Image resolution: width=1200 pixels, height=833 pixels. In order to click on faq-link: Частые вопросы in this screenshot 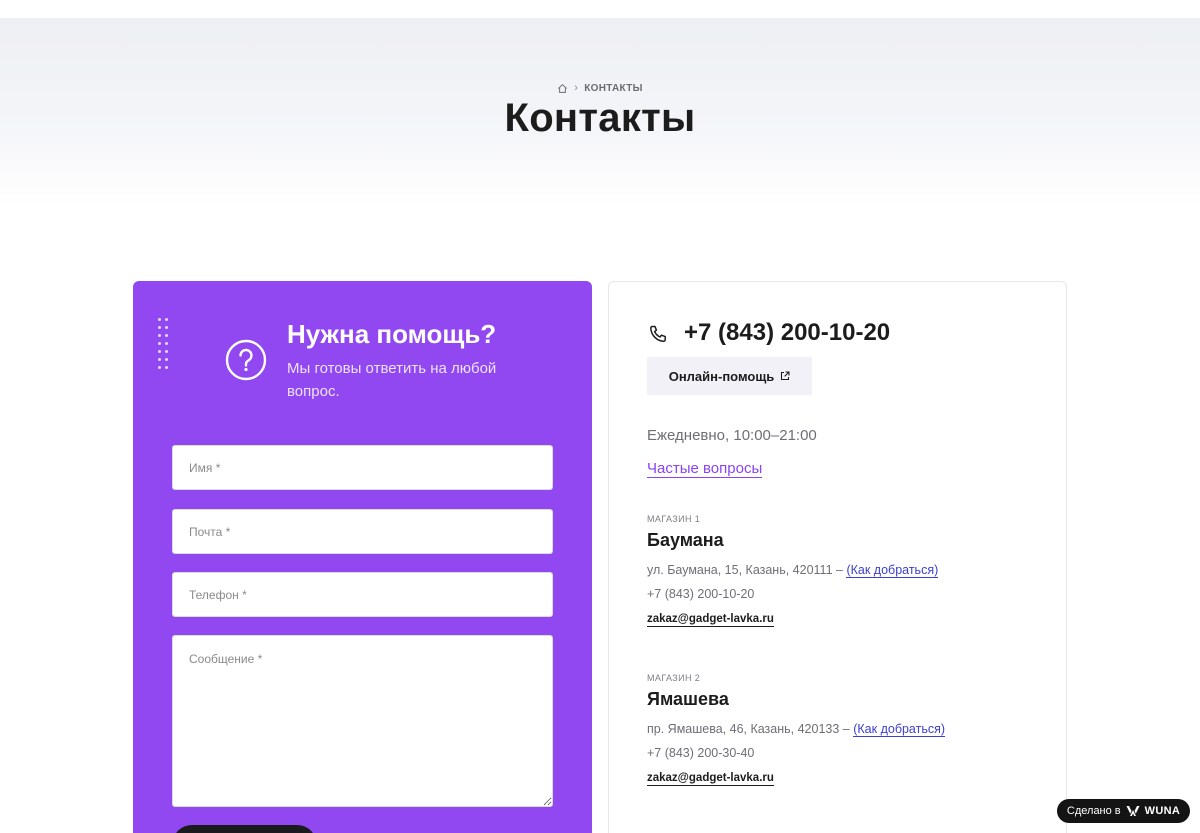, I will do `click(705, 469)`.